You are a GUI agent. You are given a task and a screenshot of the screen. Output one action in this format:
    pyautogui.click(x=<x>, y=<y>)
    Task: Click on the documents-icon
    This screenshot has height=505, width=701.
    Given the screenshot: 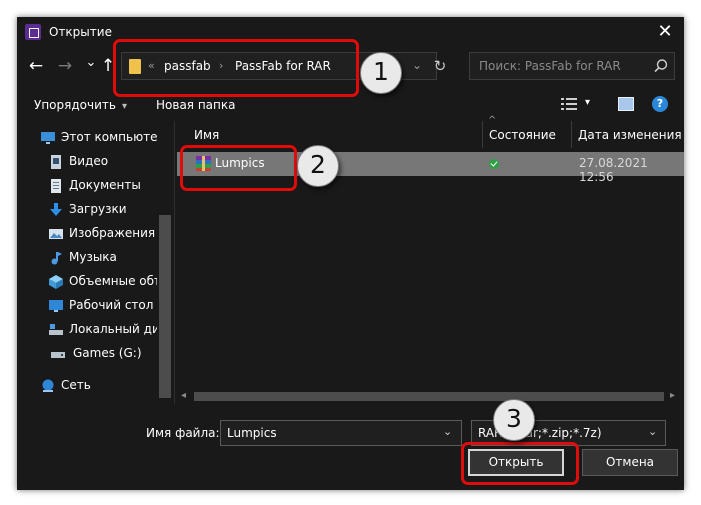 What is the action you would take?
    pyautogui.click(x=56, y=186)
    